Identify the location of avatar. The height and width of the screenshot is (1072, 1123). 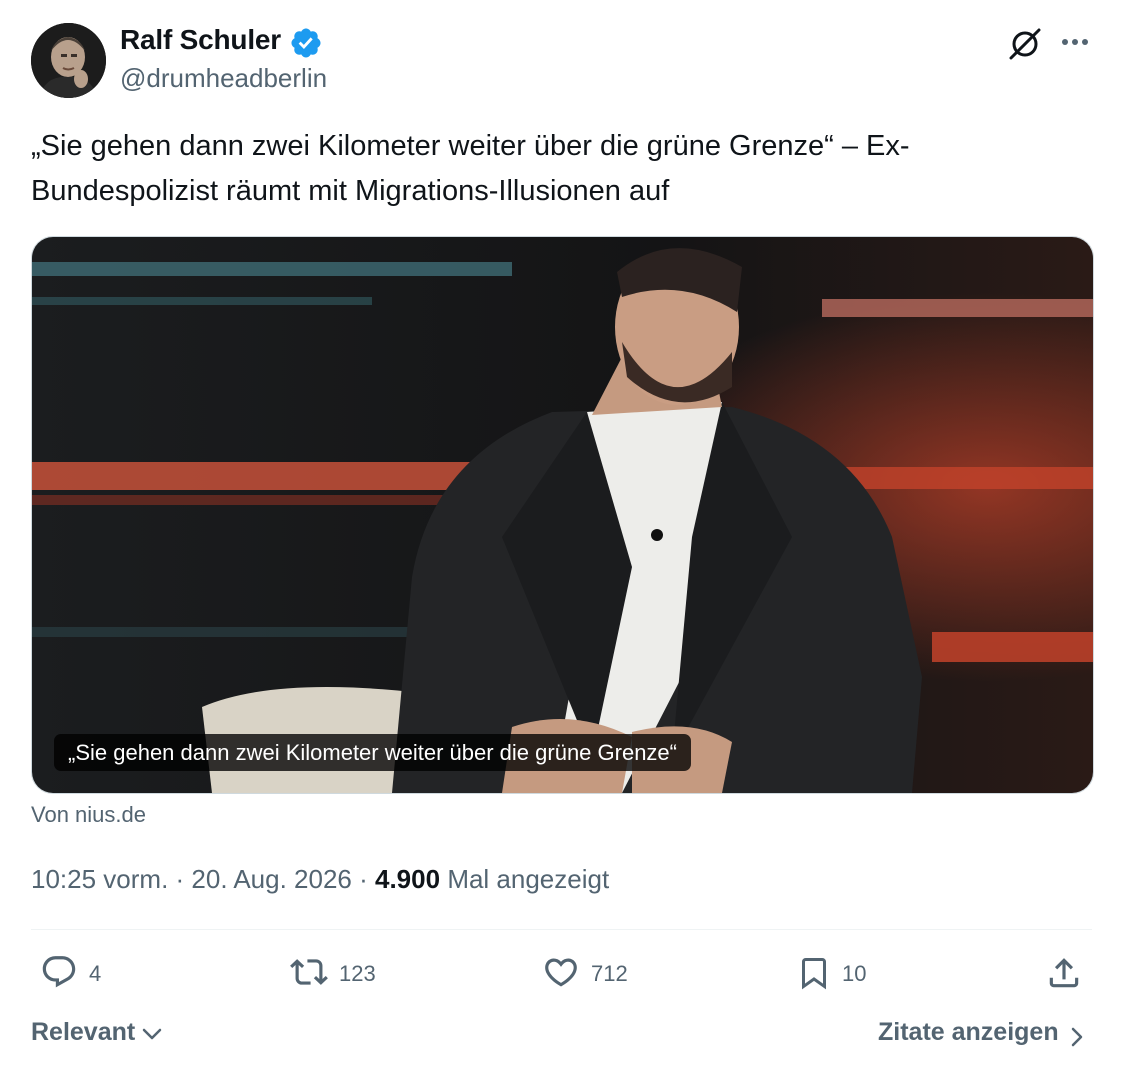
(68, 60).